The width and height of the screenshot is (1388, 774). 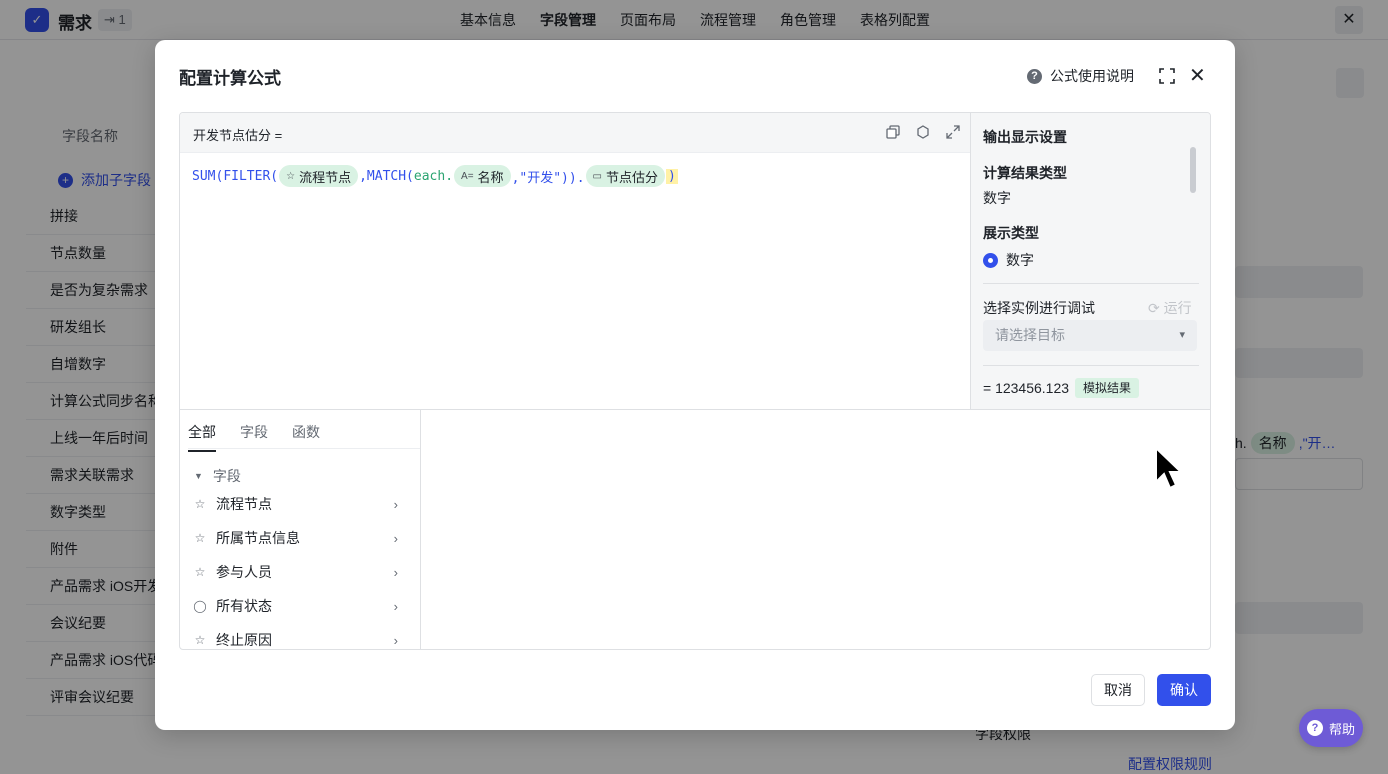 What do you see at coordinates (258, 538) in the screenshot?
I see `field-item-label: 所属节点信息` at bounding box center [258, 538].